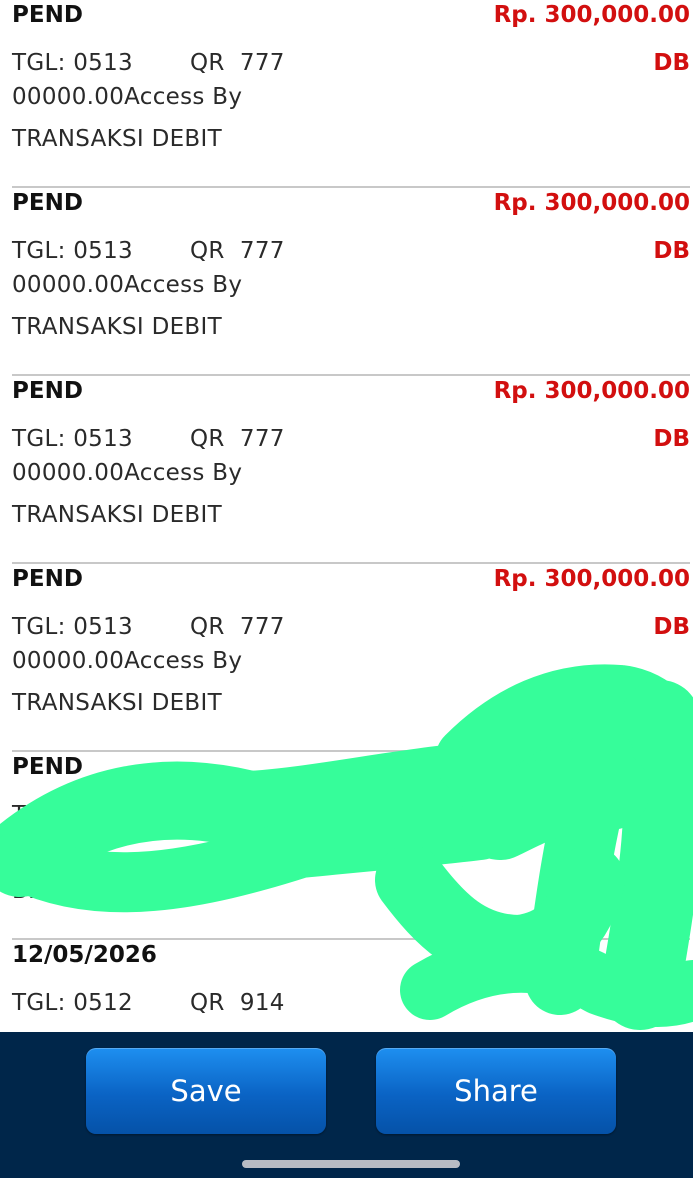 This screenshot has width=693, height=1178. What do you see at coordinates (84, 955) in the screenshot?
I see `transaction-date-header: 12/05/2026` at bounding box center [84, 955].